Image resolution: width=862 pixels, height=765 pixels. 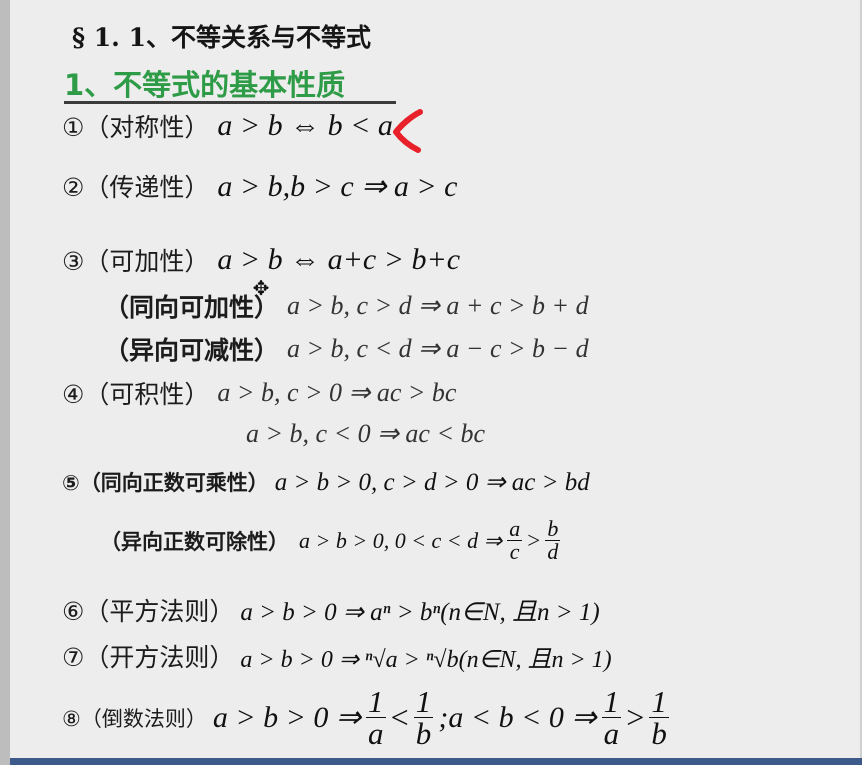 I want to click on property-formula: a > b > 0, c > d > 0 ⇒ ac > bd, so click(x=432, y=482).